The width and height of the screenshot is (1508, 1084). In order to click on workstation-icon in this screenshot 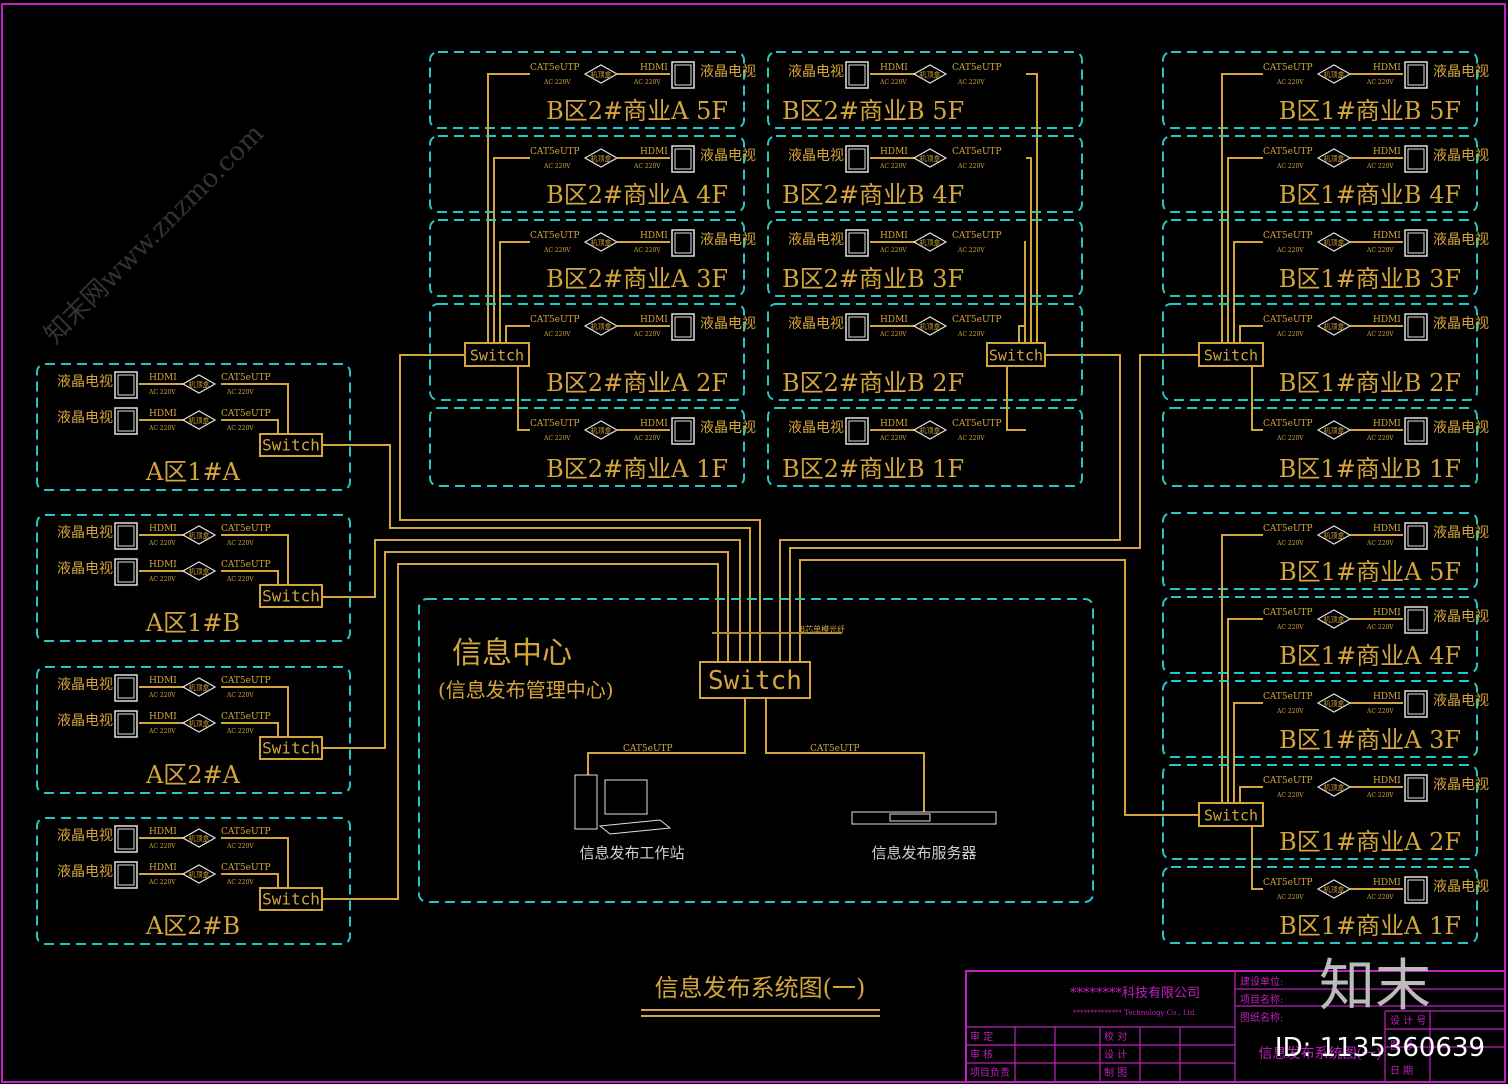, I will do `click(623, 804)`.